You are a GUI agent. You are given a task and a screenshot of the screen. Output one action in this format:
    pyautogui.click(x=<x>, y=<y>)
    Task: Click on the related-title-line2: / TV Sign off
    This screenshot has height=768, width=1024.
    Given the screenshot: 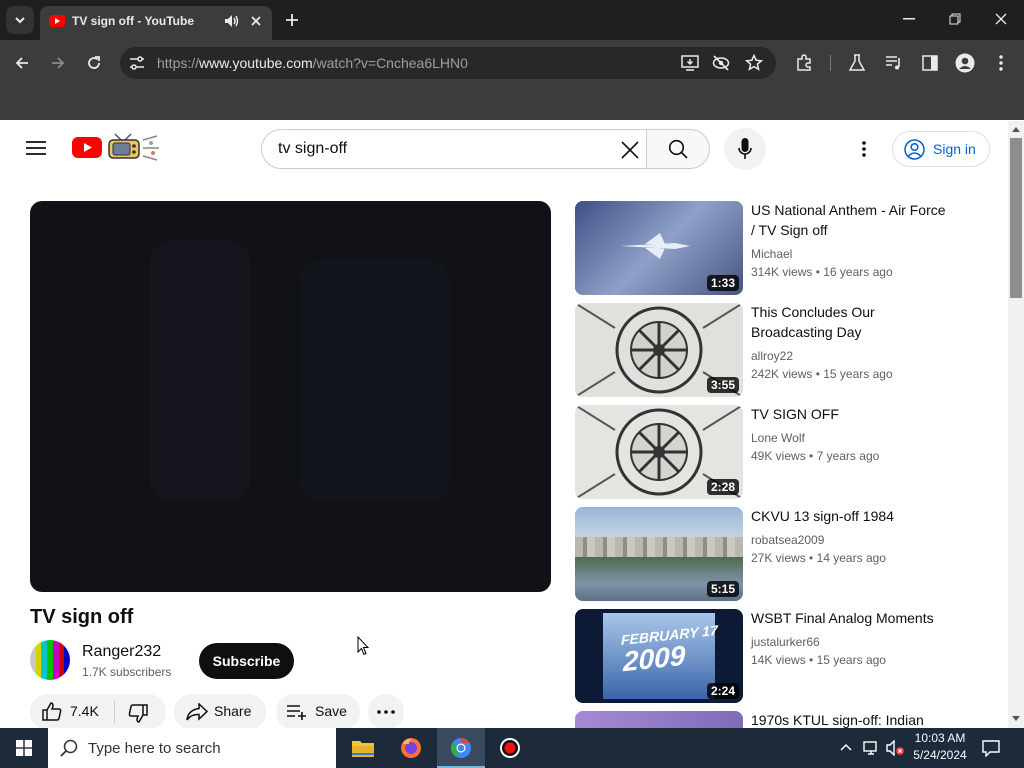 What is the action you would take?
    pyautogui.click(x=789, y=230)
    